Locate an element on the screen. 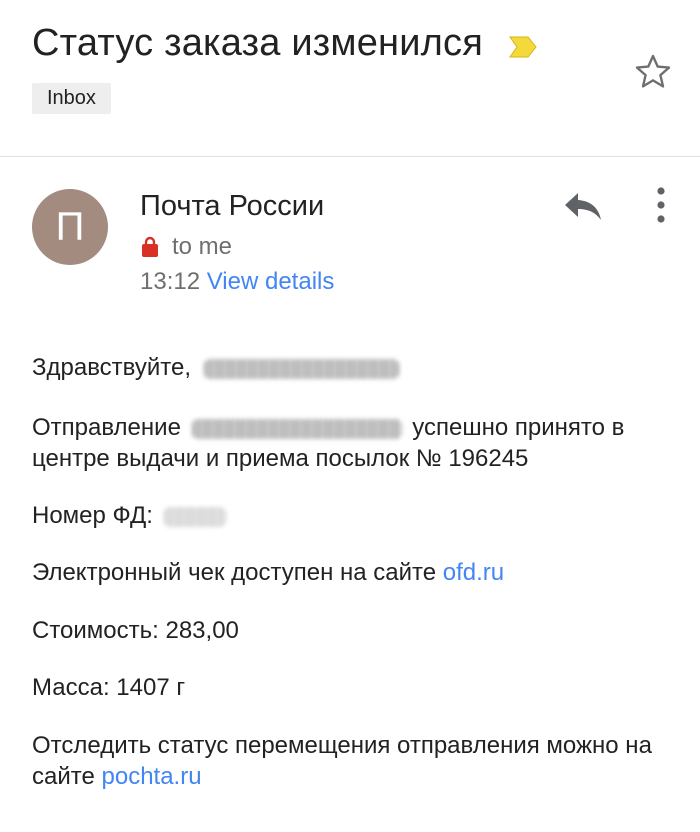  redacted-name is located at coordinates (301, 368).